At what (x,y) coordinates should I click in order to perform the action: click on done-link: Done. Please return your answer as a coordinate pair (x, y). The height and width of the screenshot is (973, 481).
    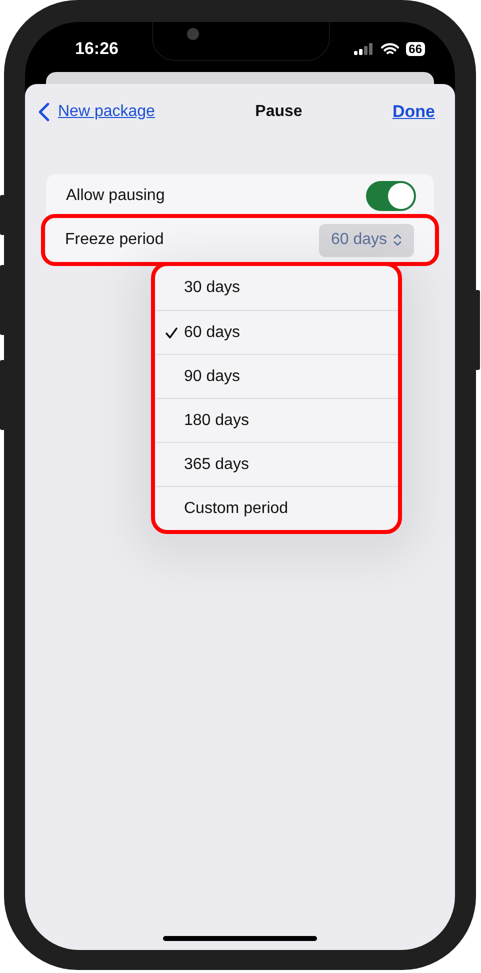
    Looking at the image, I should click on (413, 112).